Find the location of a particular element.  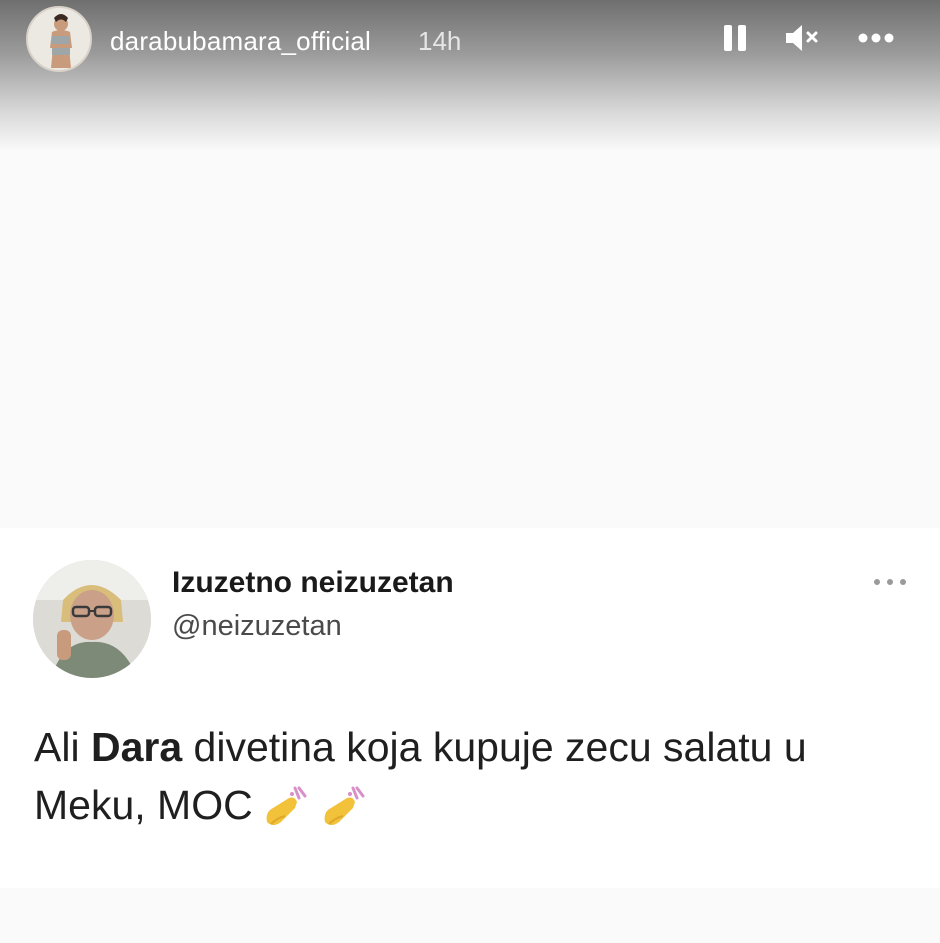

pause-button is located at coordinates (735, 38).